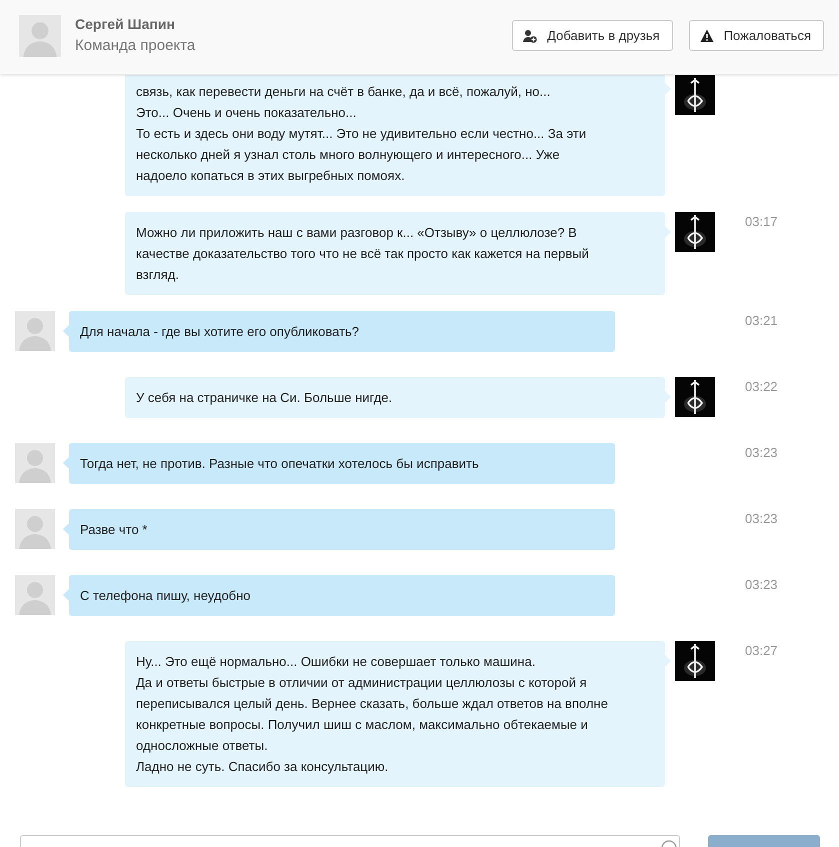 The height and width of the screenshot is (847, 839). I want to click on report-button: Пожаловаться, so click(756, 35).